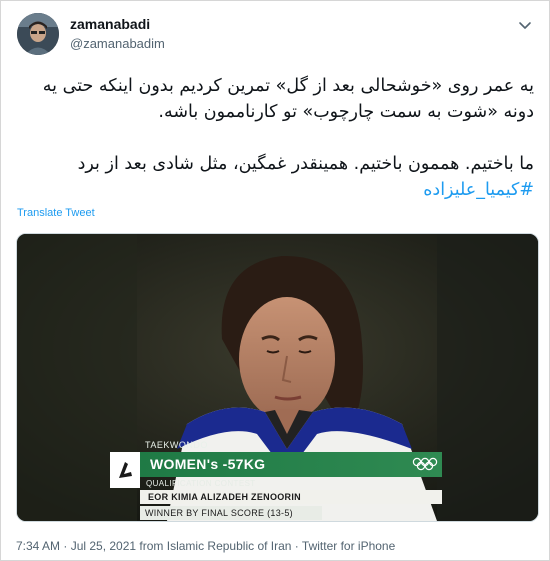  Describe the element at coordinates (291, 464) in the screenshot. I see `event-bar: WOMEN's -57KG` at that location.